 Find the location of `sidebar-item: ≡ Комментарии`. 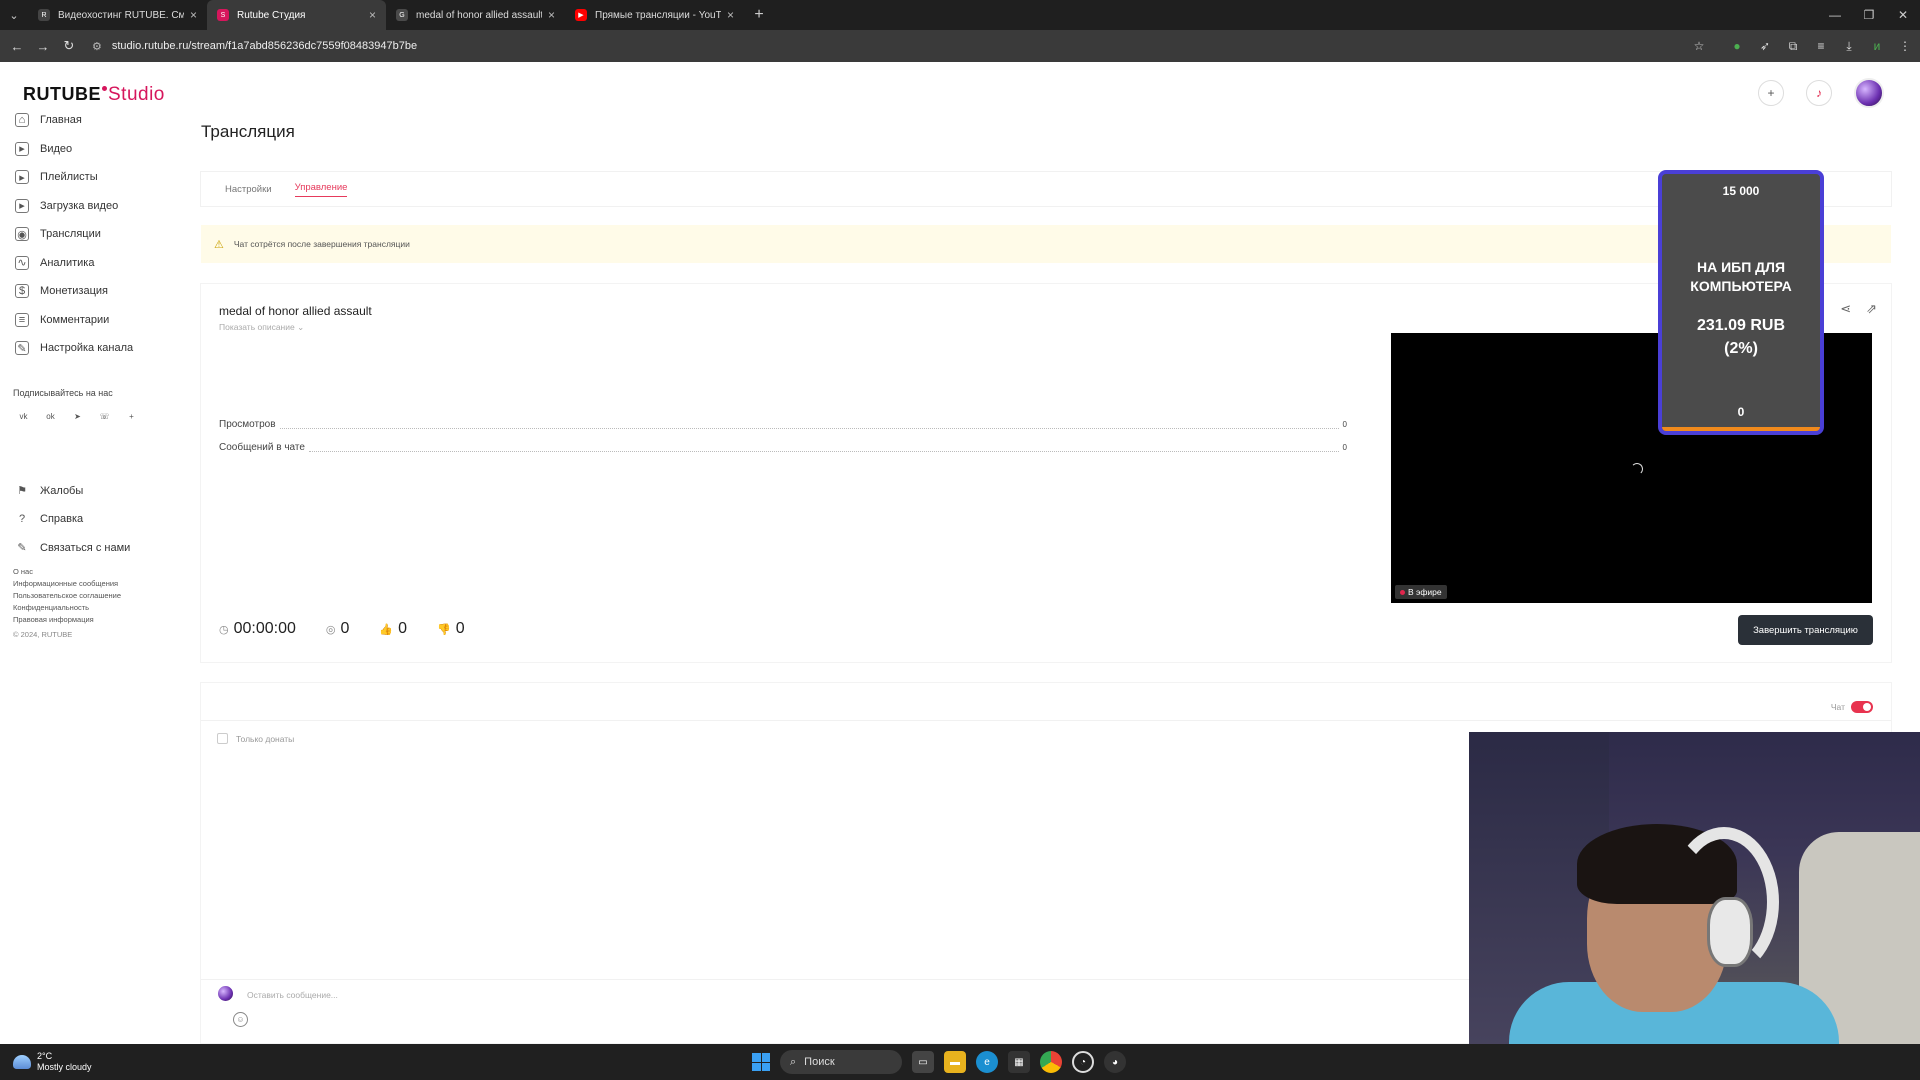

sidebar-item: ≡ Комментарии is located at coordinates (95, 320).